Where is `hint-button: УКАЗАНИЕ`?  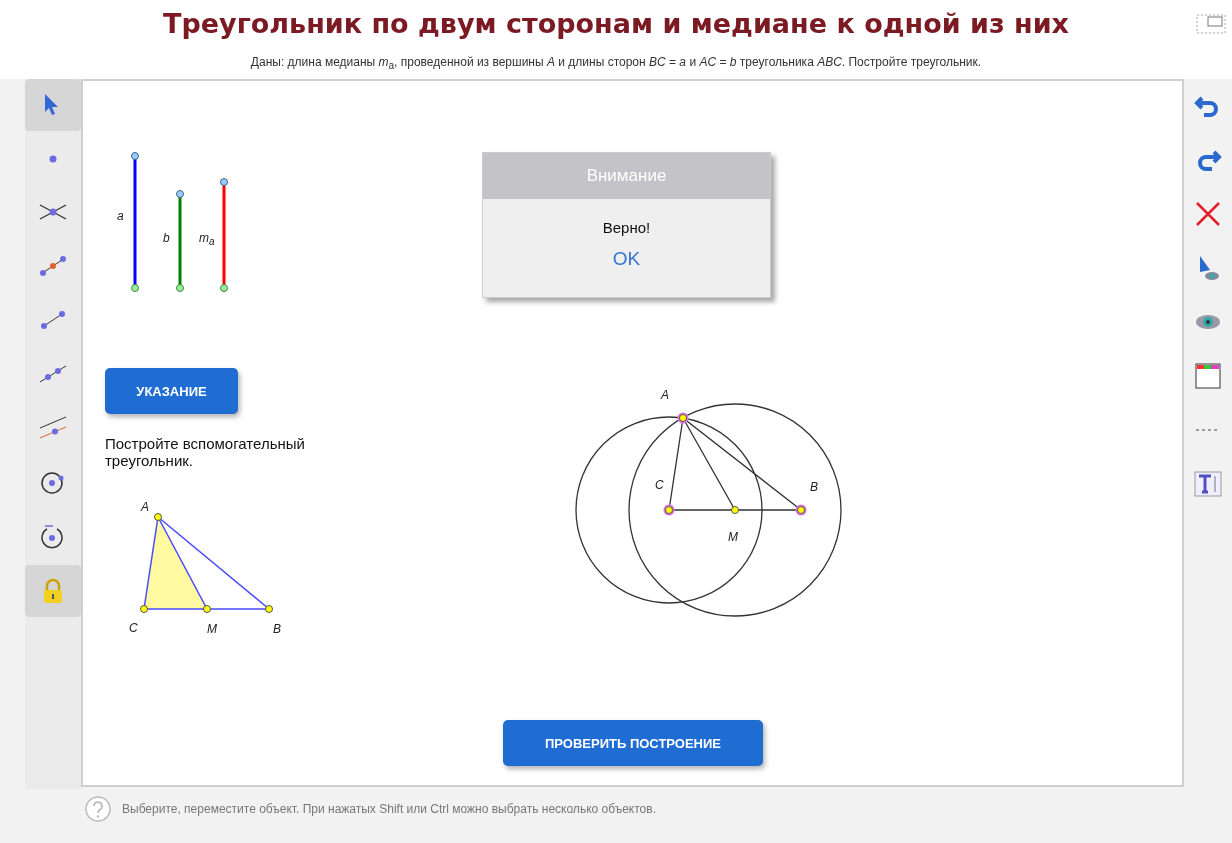
hint-button: УКАЗАНИЕ is located at coordinates (171, 391).